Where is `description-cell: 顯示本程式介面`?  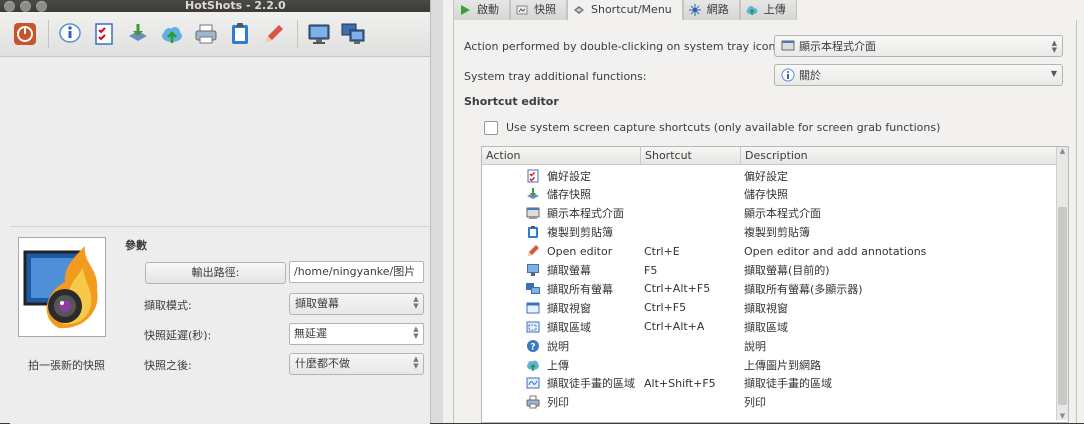
description-cell: 顯示本程式介面 is located at coordinates (782, 214).